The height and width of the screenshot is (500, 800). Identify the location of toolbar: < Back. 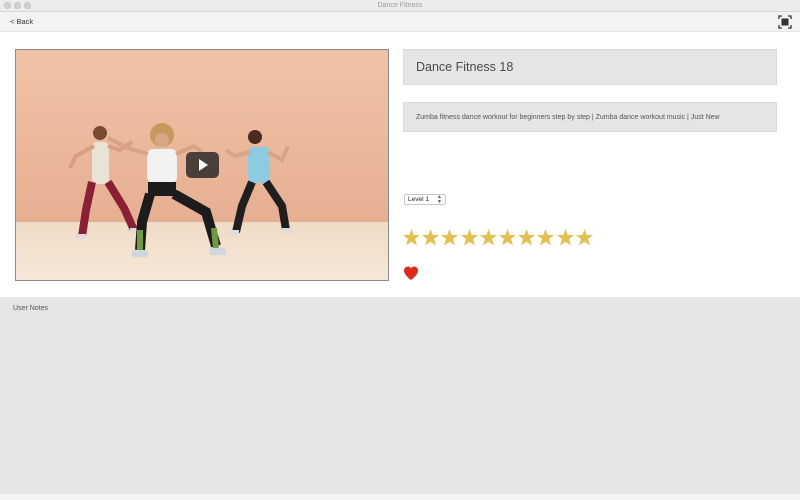
(400, 22).